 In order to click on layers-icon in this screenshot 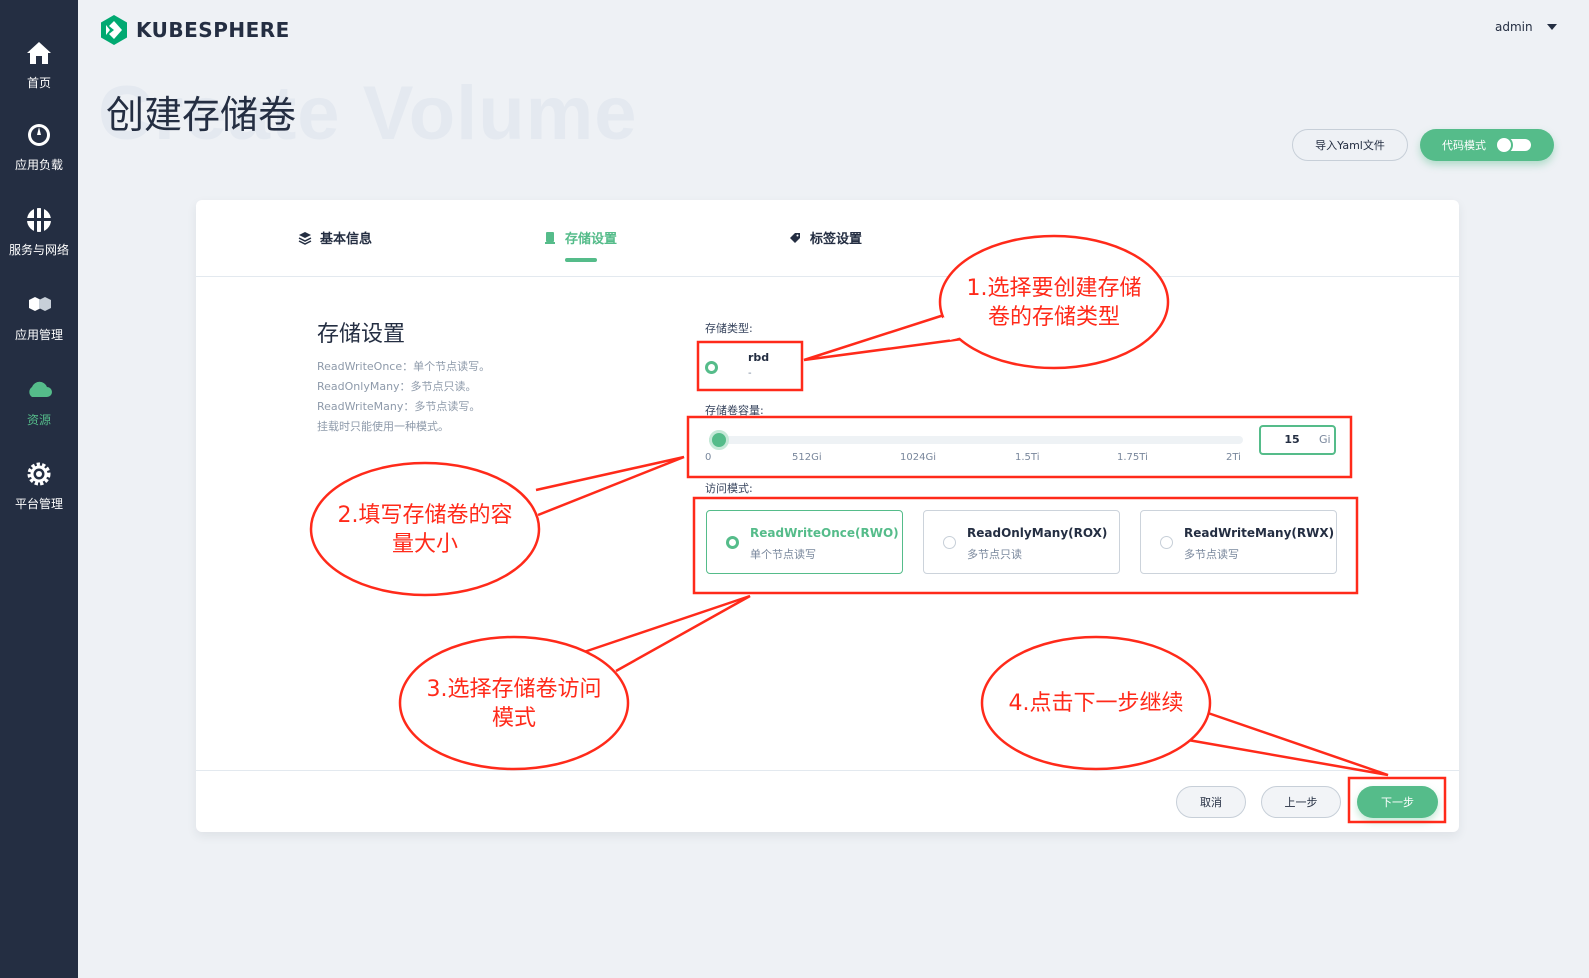, I will do `click(305, 238)`.